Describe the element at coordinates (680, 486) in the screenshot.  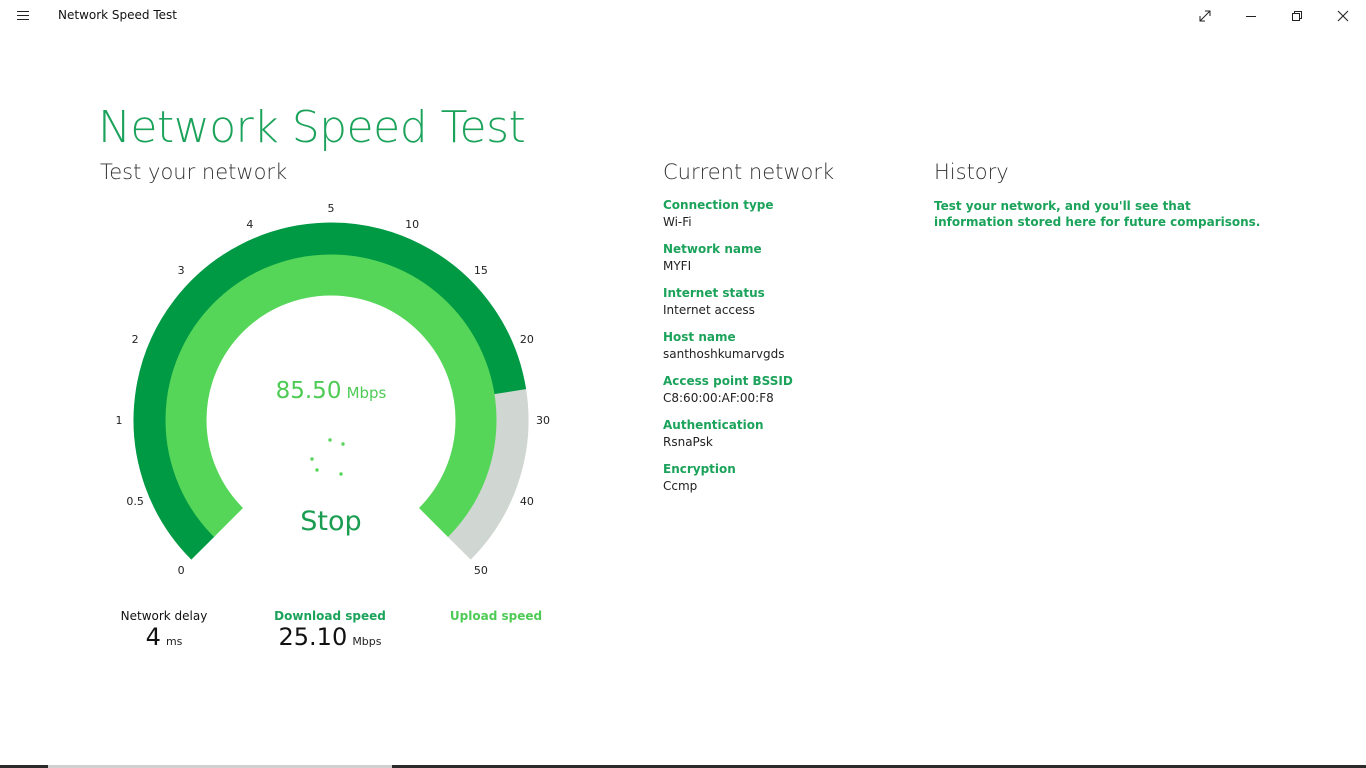
I see `encryption-value: Ccmp` at that location.